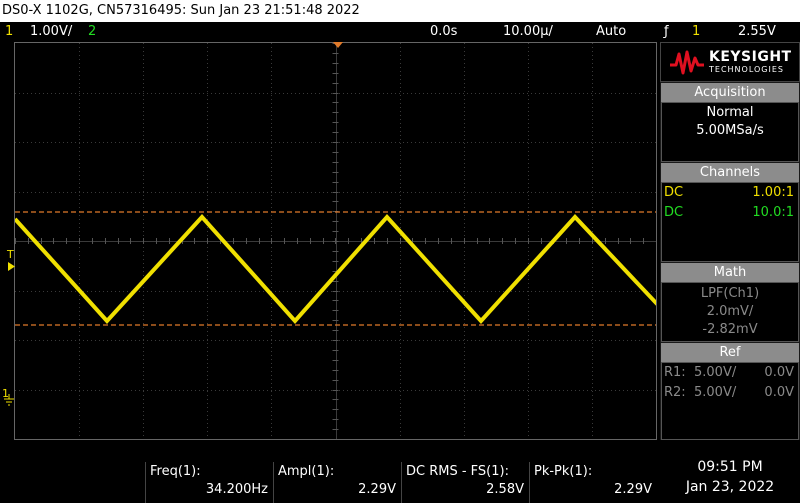 Image resolution: width=800 pixels, height=503 pixels. What do you see at coordinates (528, 32) in the screenshot?
I see `time-scale: 10.00µ/` at bounding box center [528, 32].